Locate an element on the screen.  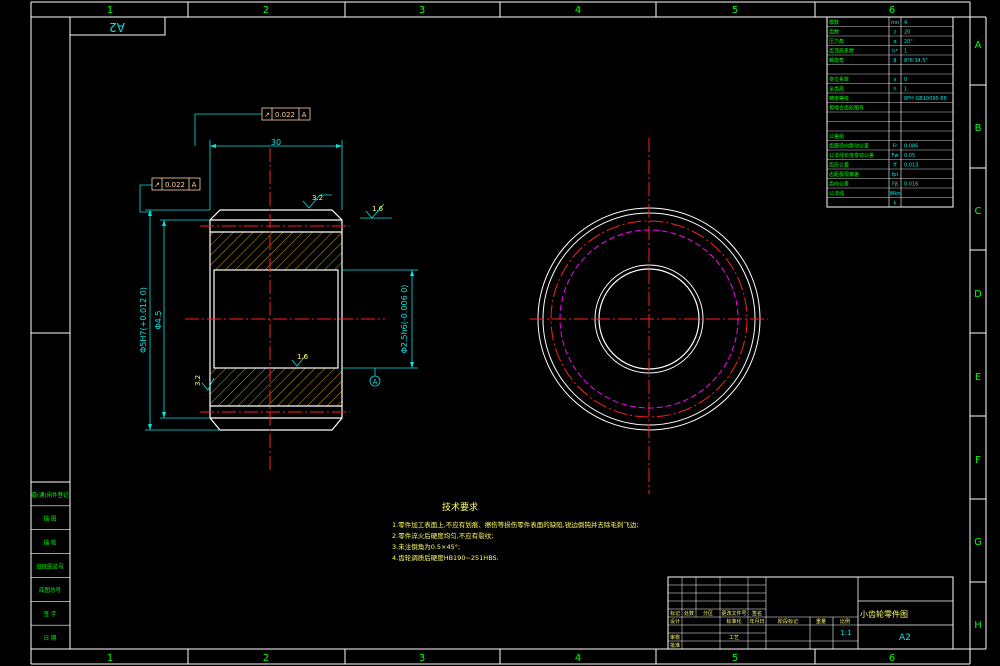
zone-row-e: E is located at coordinates (978, 377).